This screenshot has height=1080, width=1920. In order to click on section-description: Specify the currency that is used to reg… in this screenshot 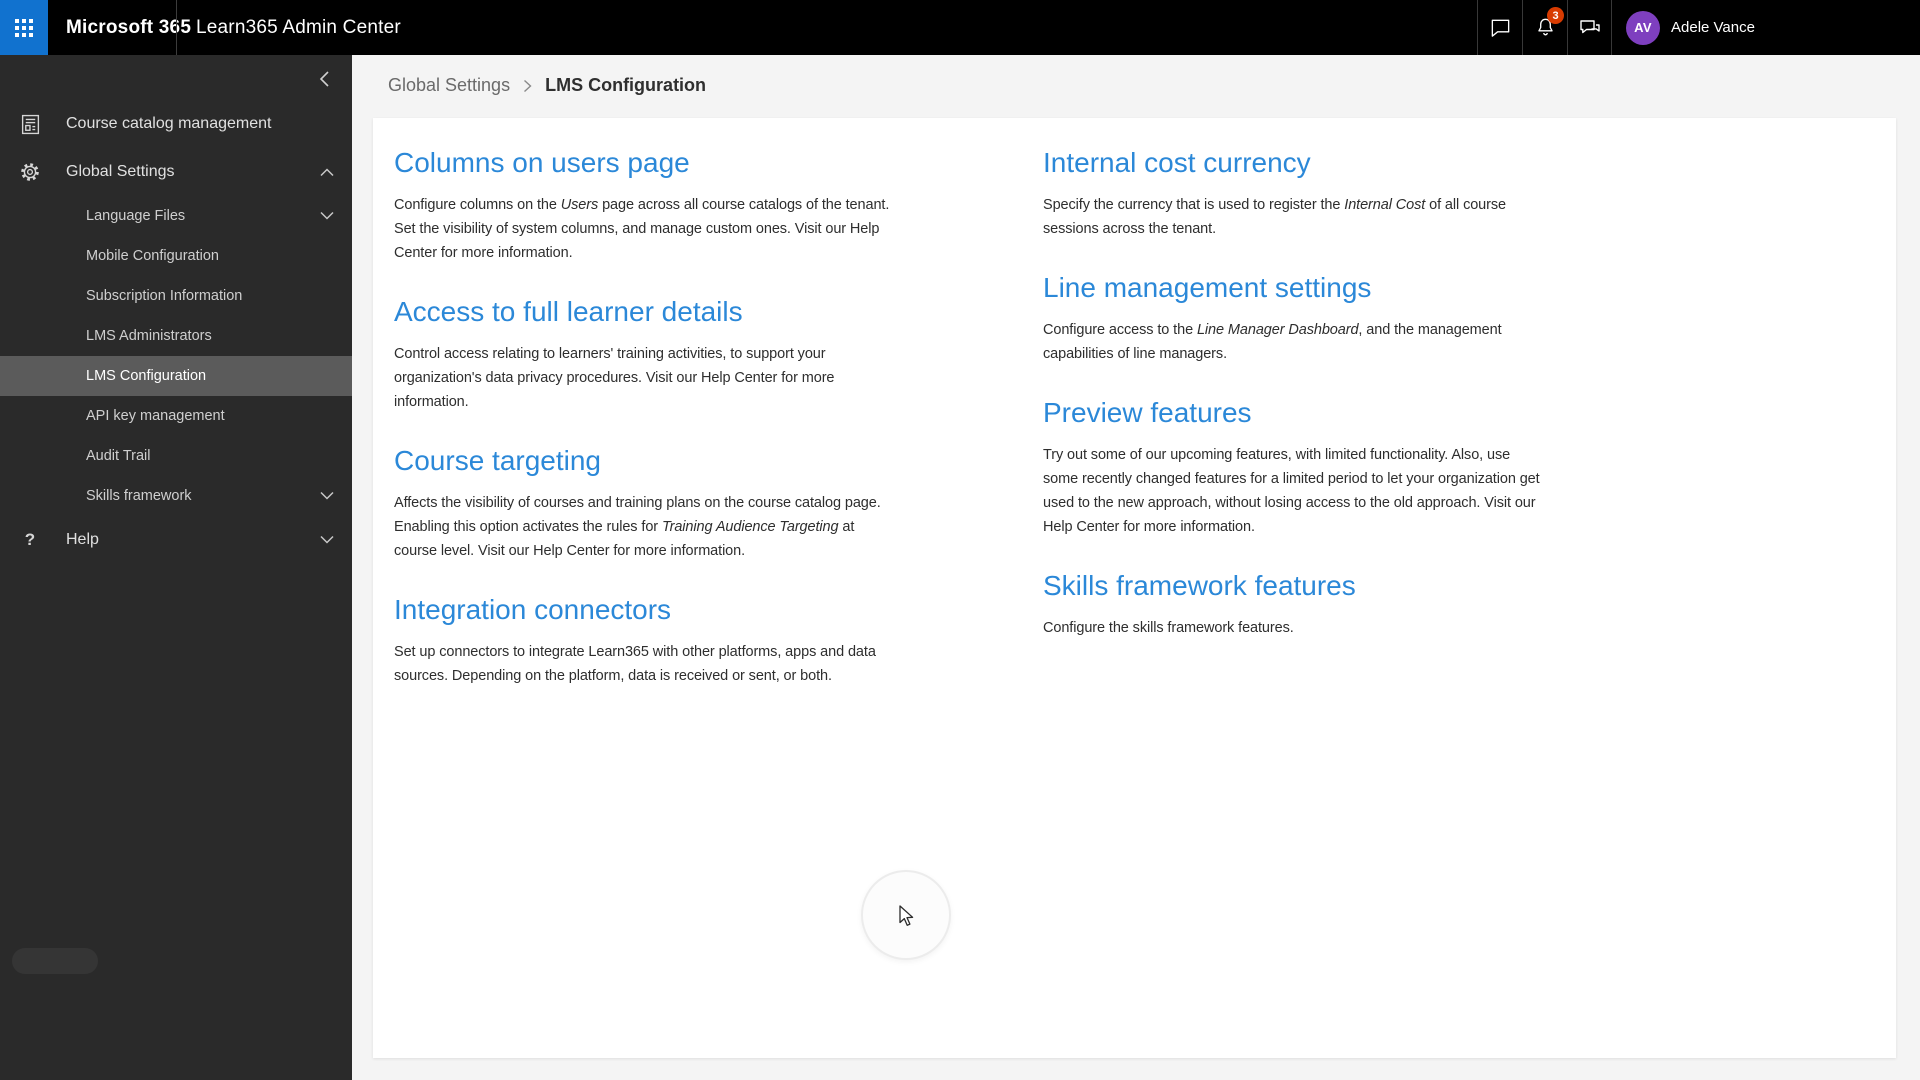, I will do `click(1274, 217)`.